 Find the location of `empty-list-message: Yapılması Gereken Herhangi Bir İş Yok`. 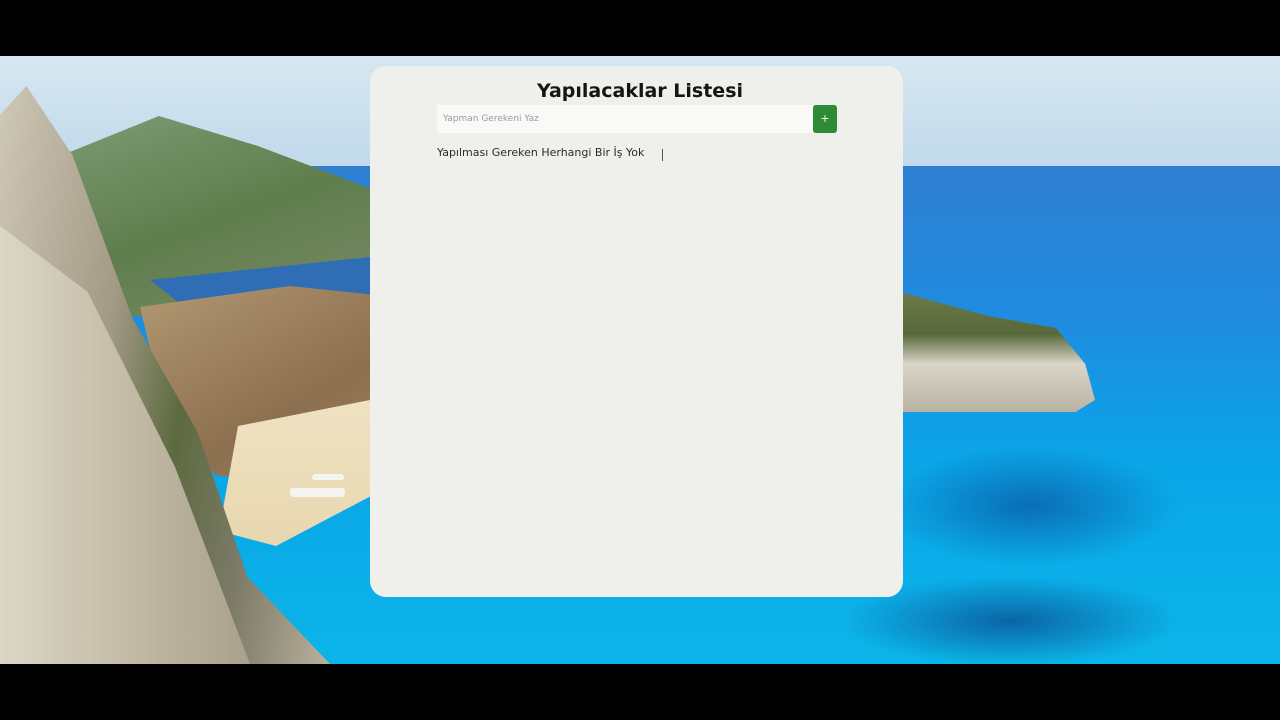

empty-list-message: Yapılması Gereken Herhangi Bir İş Yok is located at coordinates (541, 152).